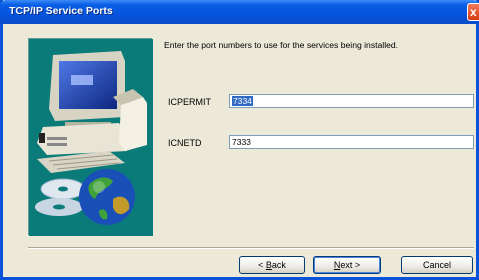 The height and width of the screenshot is (280, 479). What do you see at coordinates (351, 142) in the screenshot?
I see `icnetd-port-field: 7333` at bounding box center [351, 142].